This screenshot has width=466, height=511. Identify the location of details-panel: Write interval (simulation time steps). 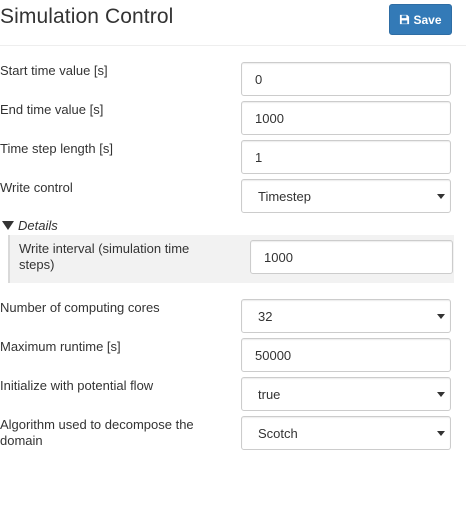
(231, 259).